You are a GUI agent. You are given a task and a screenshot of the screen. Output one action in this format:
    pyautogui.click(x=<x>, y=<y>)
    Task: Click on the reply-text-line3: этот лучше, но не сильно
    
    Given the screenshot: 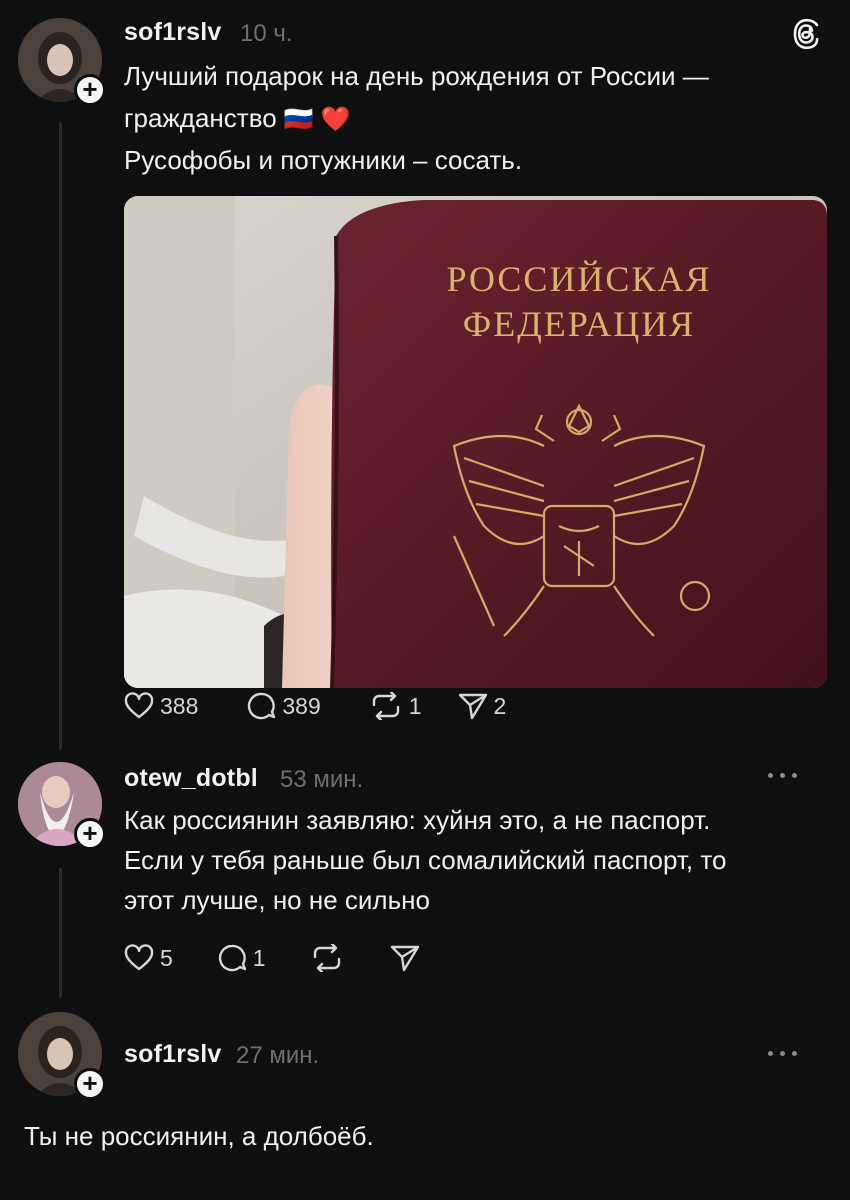 What is the action you would take?
    pyautogui.click(x=277, y=900)
    